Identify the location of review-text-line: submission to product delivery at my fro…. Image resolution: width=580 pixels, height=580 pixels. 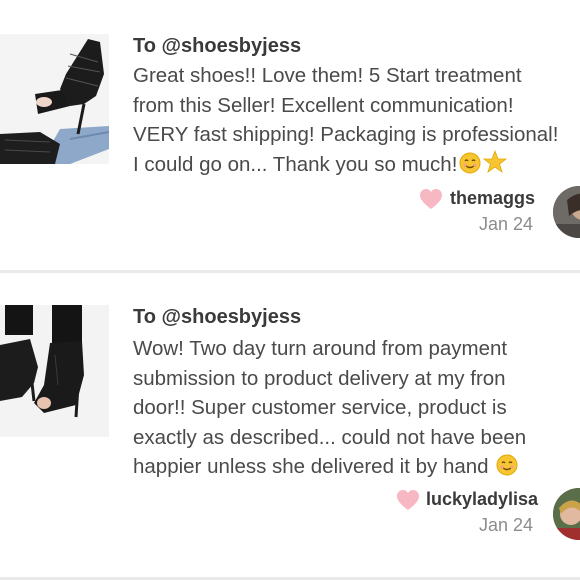
(319, 378).